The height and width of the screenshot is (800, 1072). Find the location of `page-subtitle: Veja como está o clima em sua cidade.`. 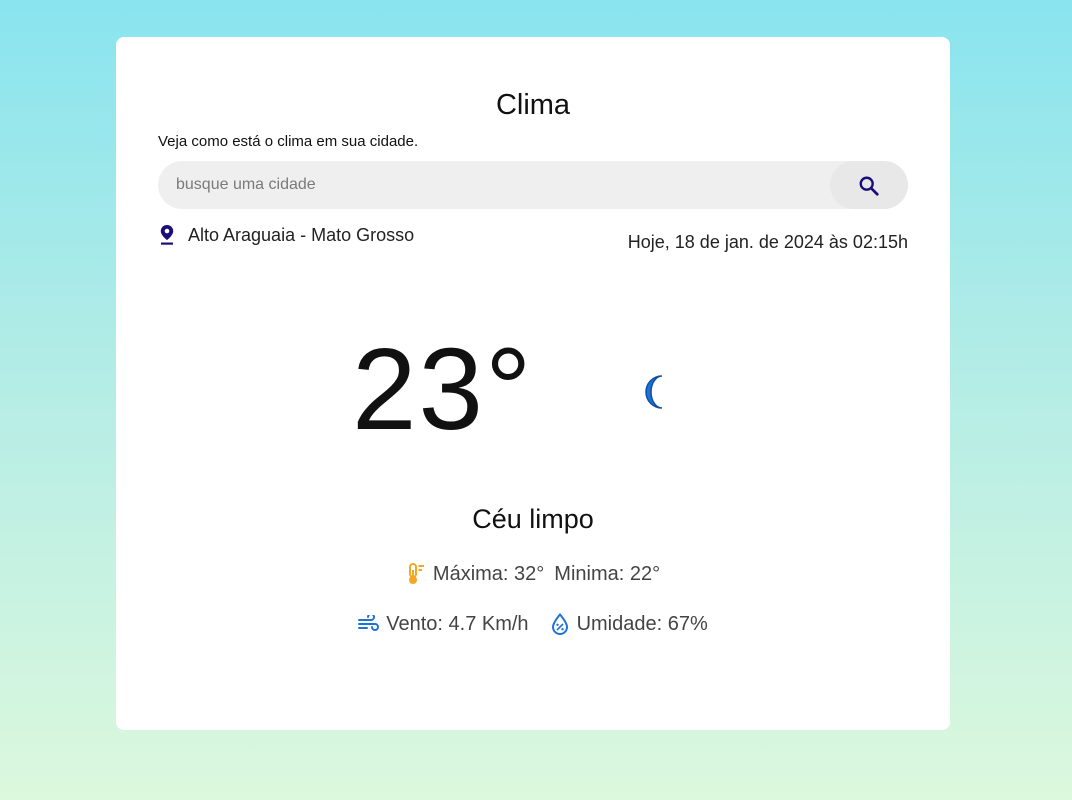

page-subtitle: Veja como está o clima em sua cidade. is located at coordinates (288, 141).